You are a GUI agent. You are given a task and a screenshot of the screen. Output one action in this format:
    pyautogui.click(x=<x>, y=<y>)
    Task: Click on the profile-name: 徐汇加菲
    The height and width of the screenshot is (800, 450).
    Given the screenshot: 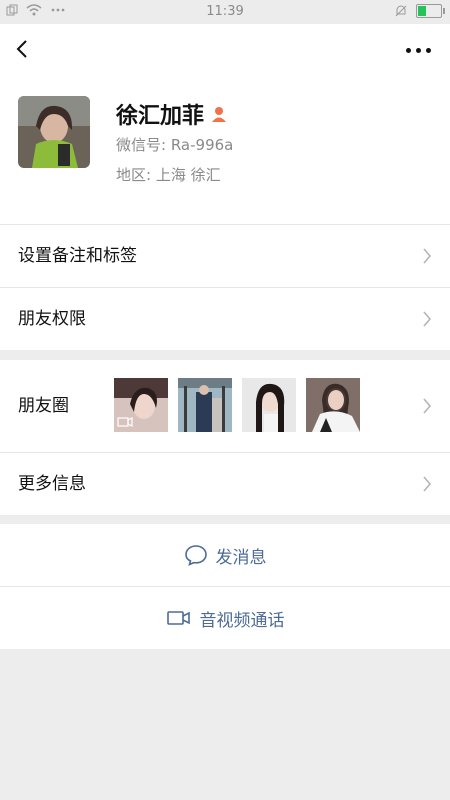 What is the action you would take?
    pyautogui.click(x=160, y=116)
    